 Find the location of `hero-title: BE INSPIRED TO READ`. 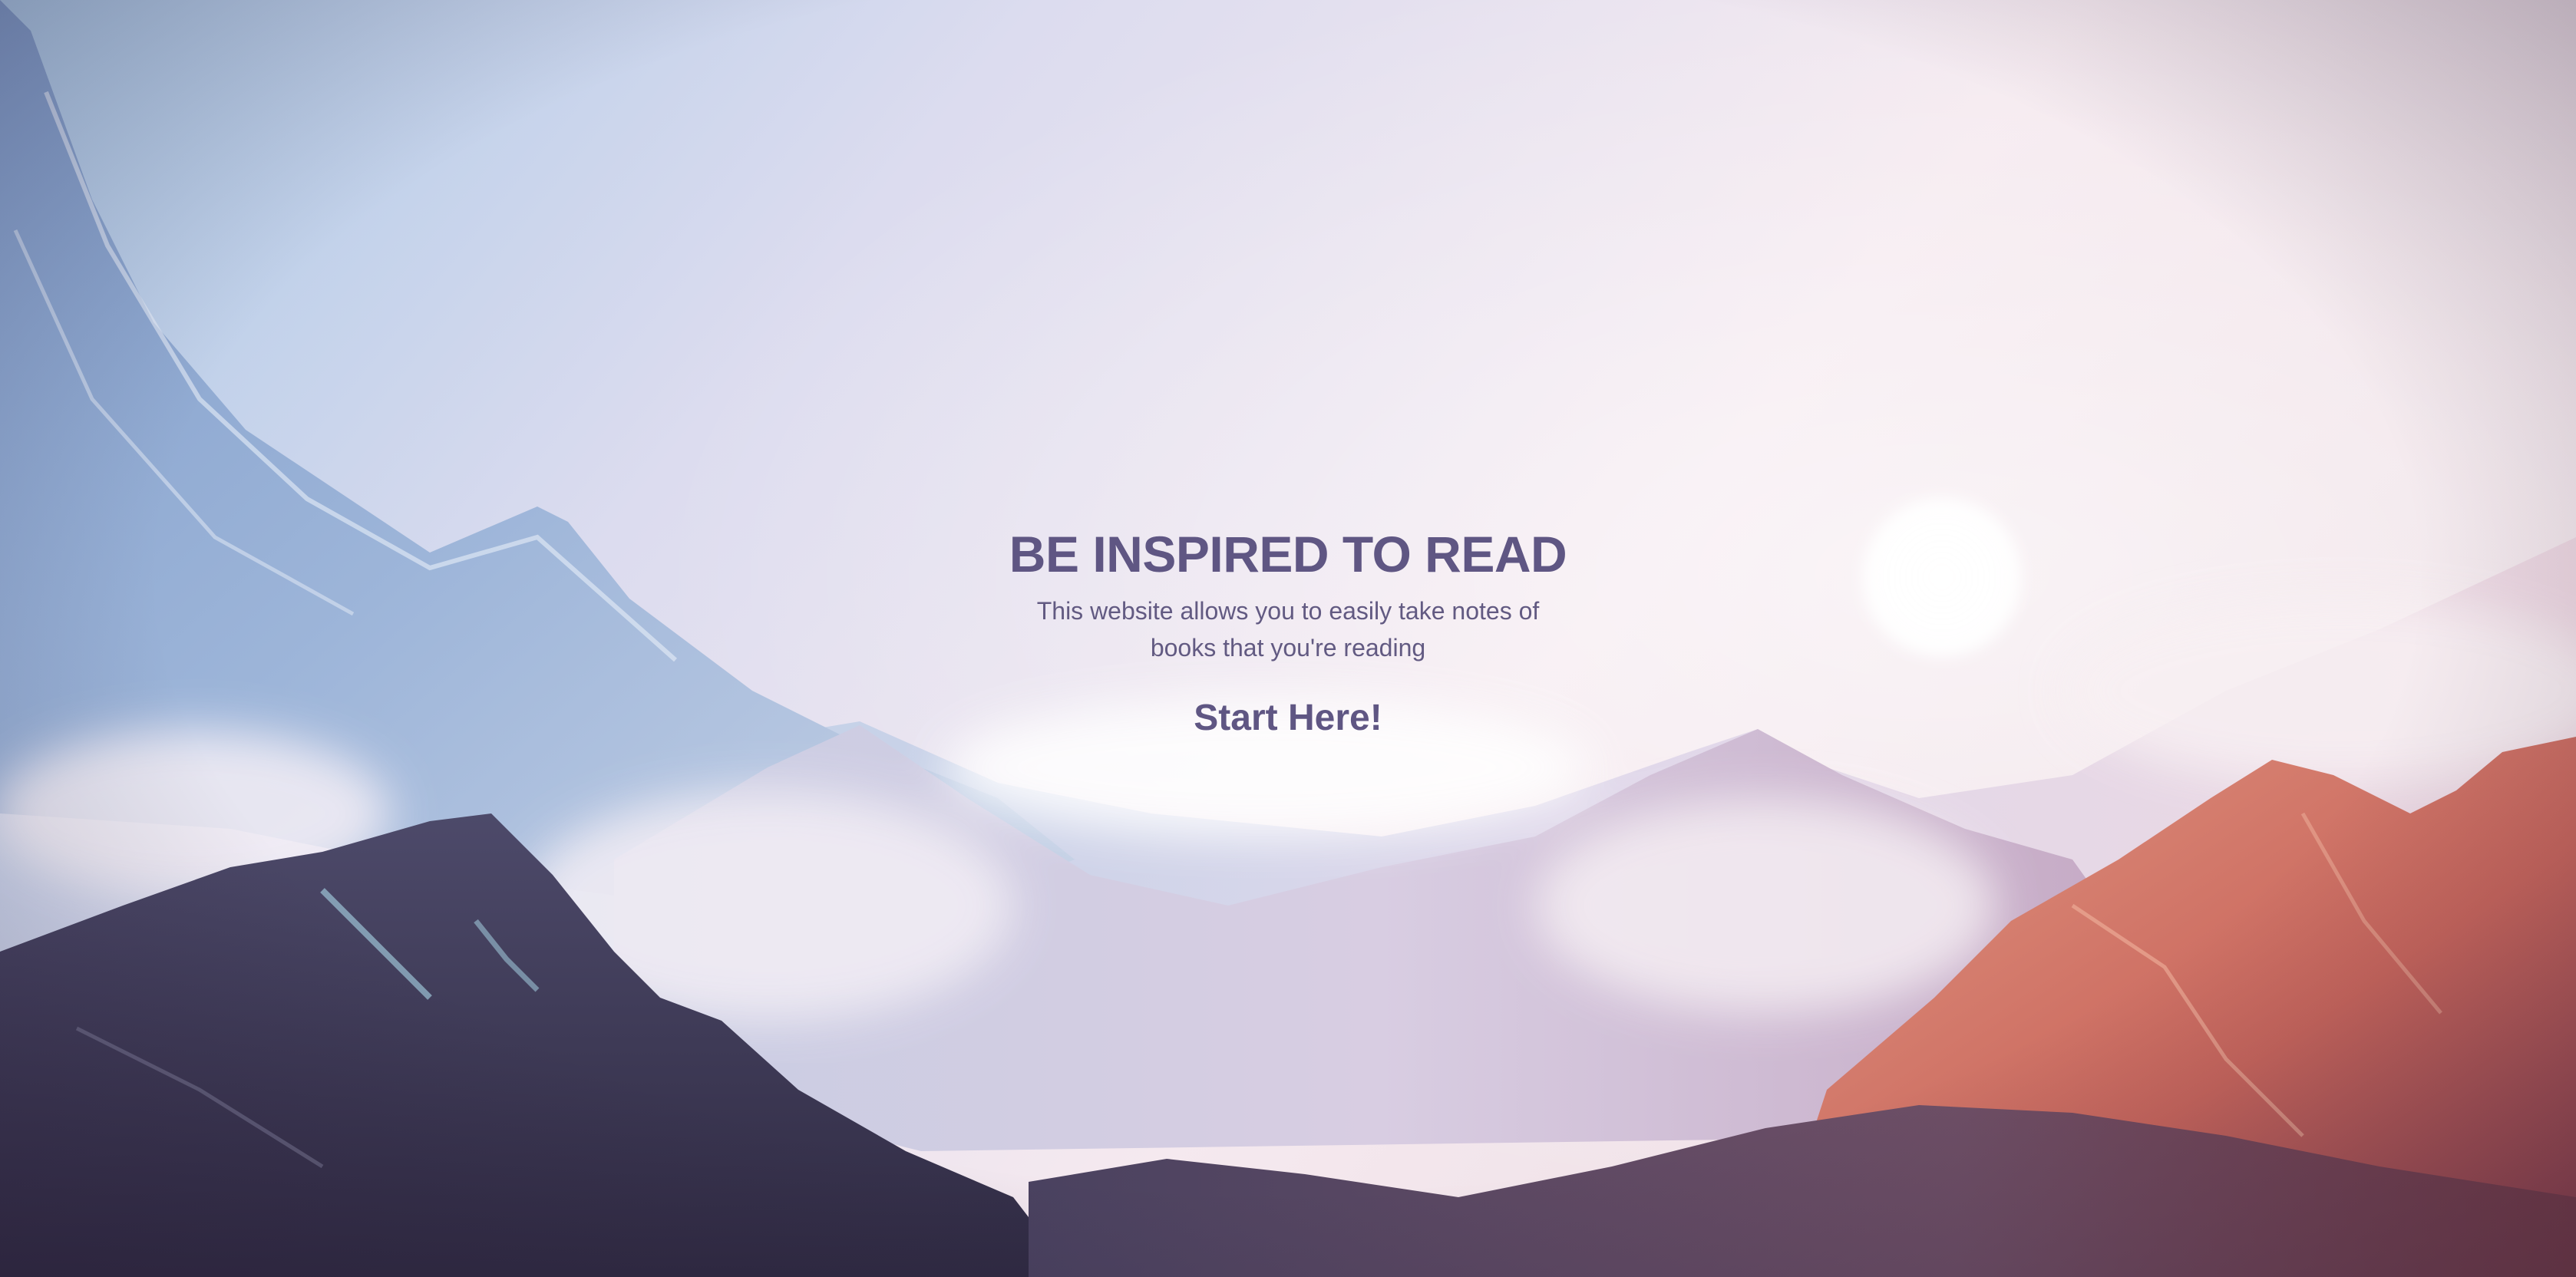

hero-title: BE INSPIRED TO READ is located at coordinates (1288, 554).